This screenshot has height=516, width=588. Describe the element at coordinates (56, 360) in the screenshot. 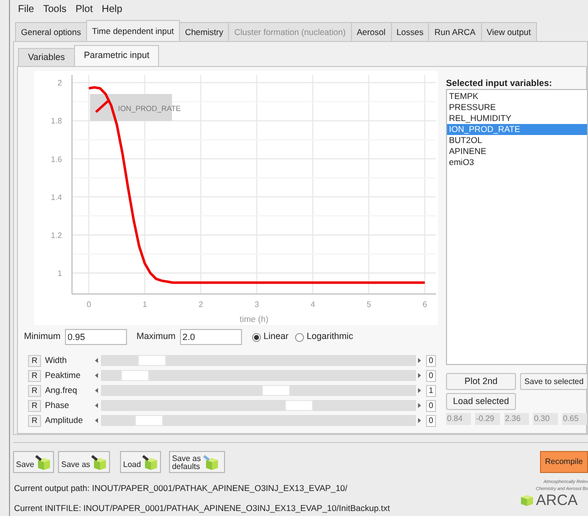

I see `slider-label: Width` at that location.